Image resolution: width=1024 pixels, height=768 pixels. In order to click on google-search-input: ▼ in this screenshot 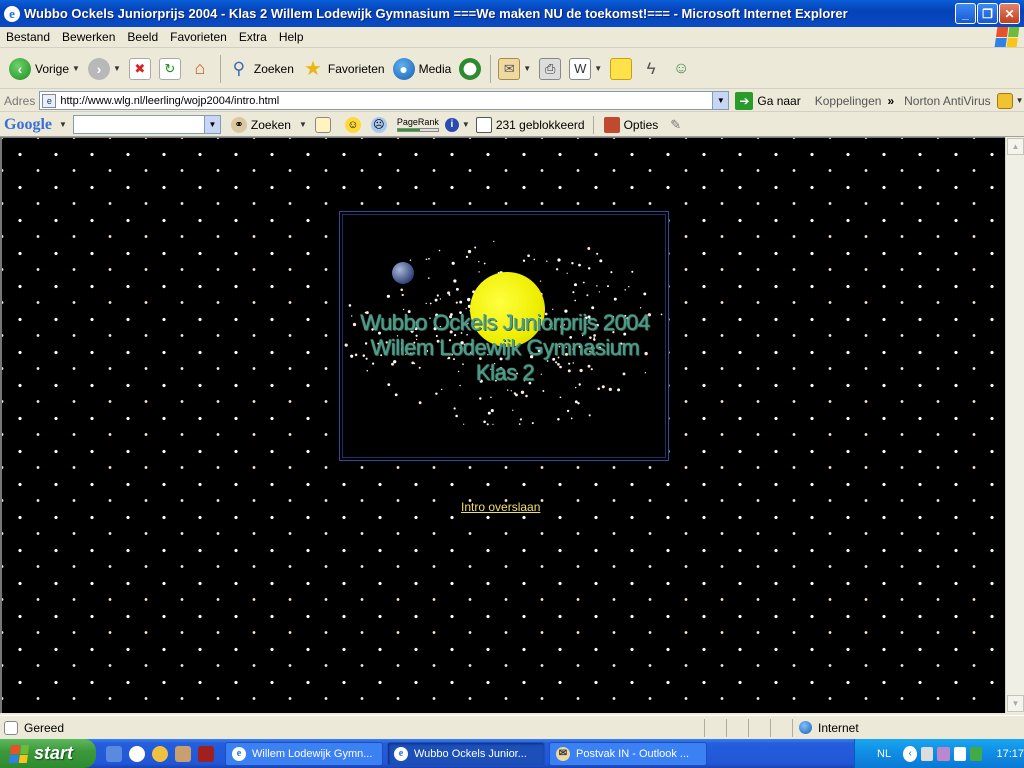, I will do `click(146, 124)`.